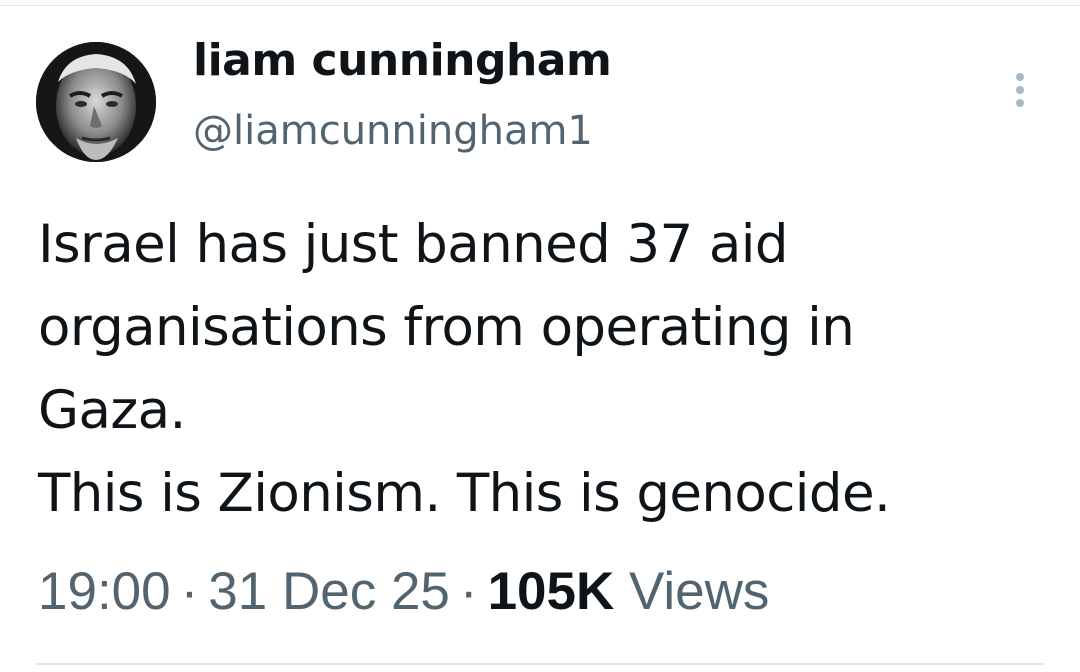 The image size is (1080, 672). What do you see at coordinates (104, 591) in the screenshot?
I see `tweet-time: 19:00` at bounding box center [104, 591].